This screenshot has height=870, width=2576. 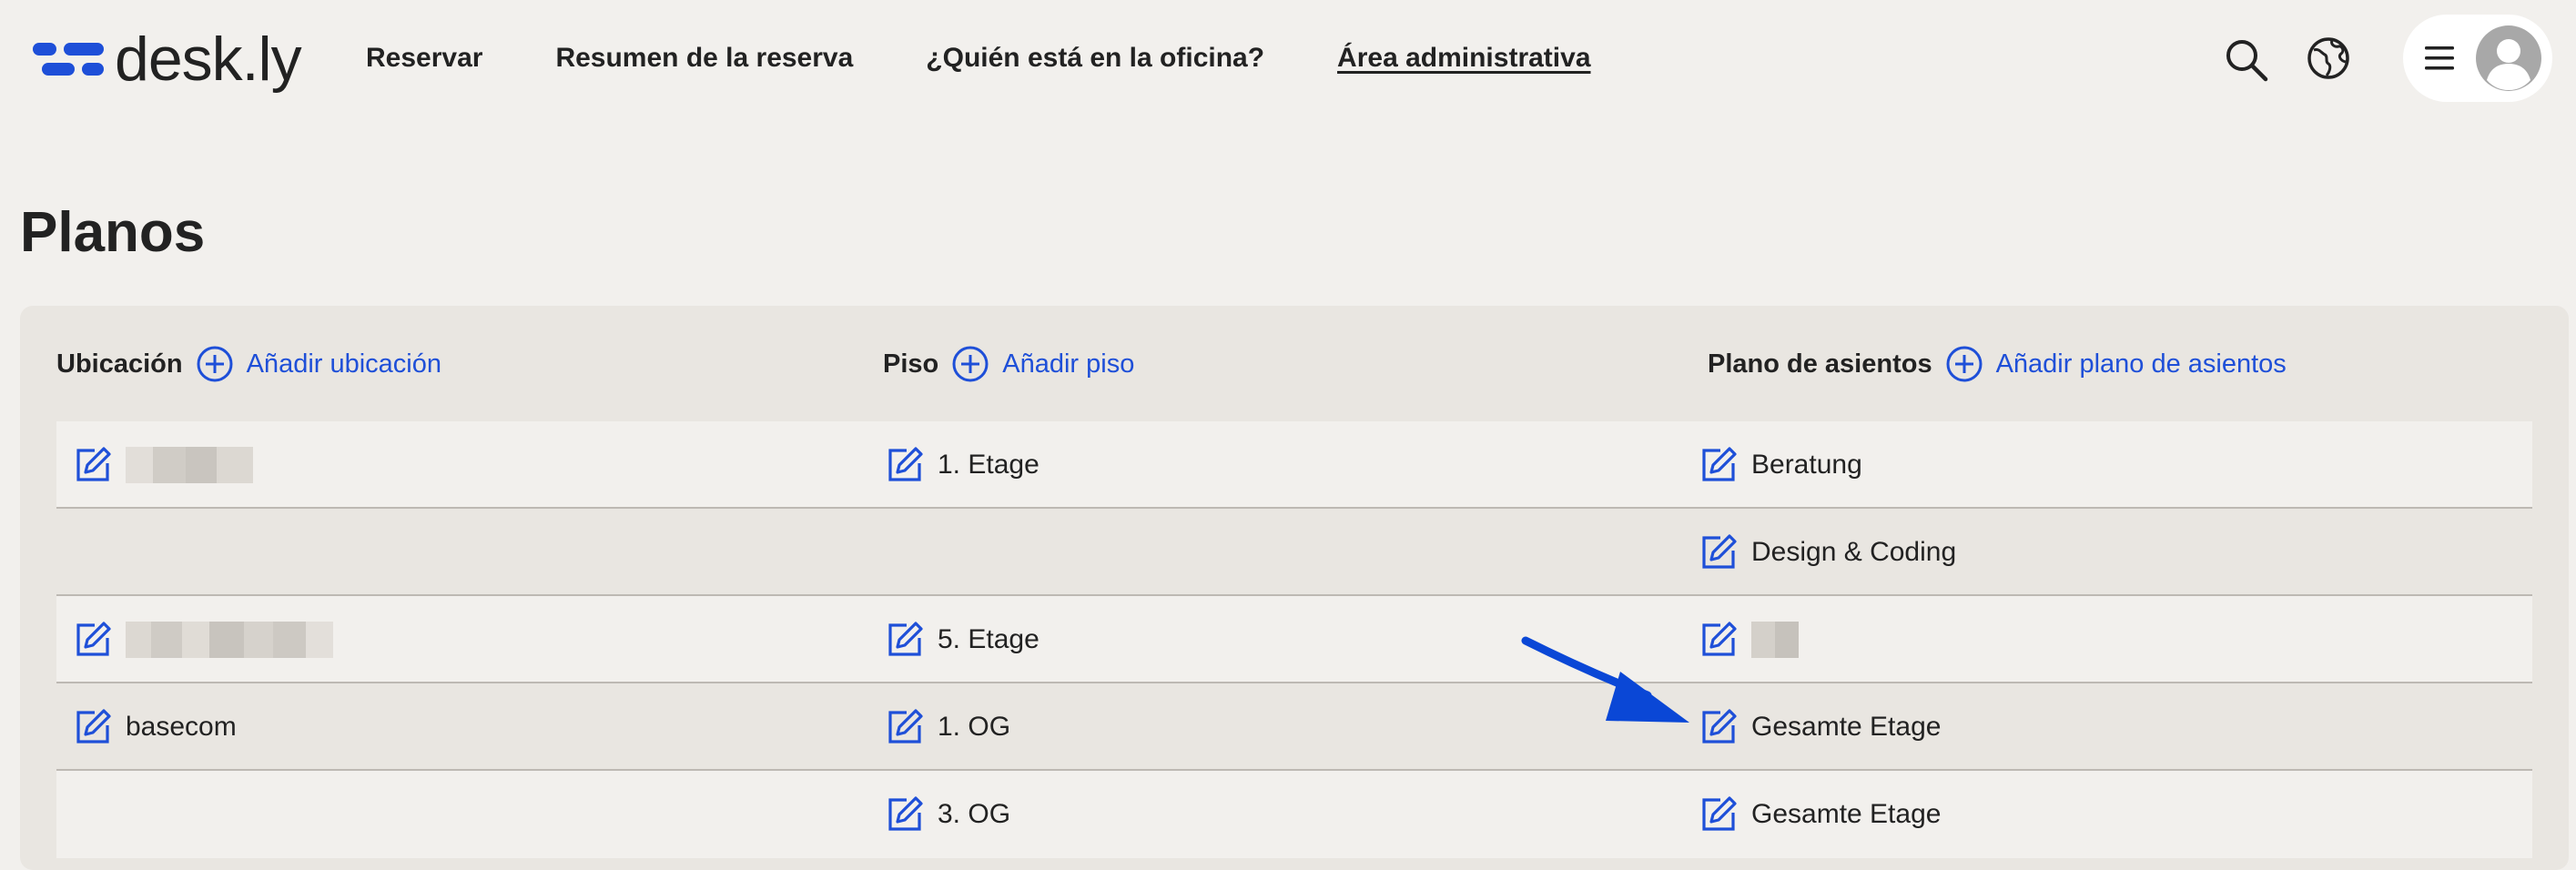 I want to click on table-row: Design & Coding, so click(x=1294, y=552).